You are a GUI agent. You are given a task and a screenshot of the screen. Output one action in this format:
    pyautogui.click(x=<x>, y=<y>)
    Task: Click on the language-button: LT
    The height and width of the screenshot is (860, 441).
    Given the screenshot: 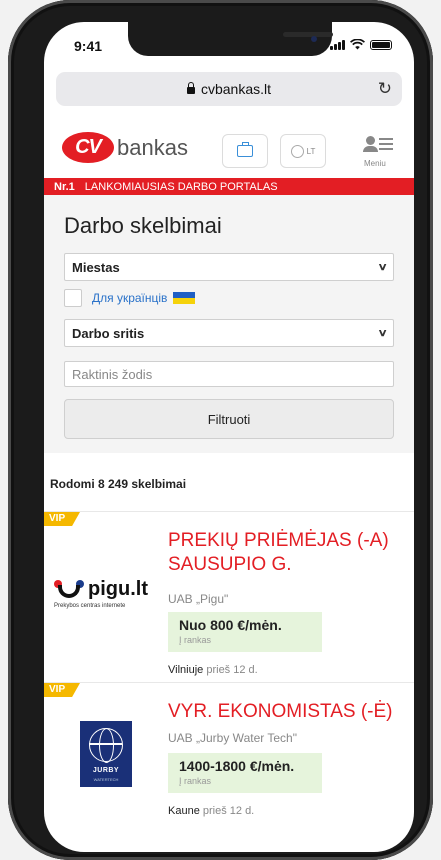 What is the action you would take?
    pyautogui.click(x=303, y=151)
    